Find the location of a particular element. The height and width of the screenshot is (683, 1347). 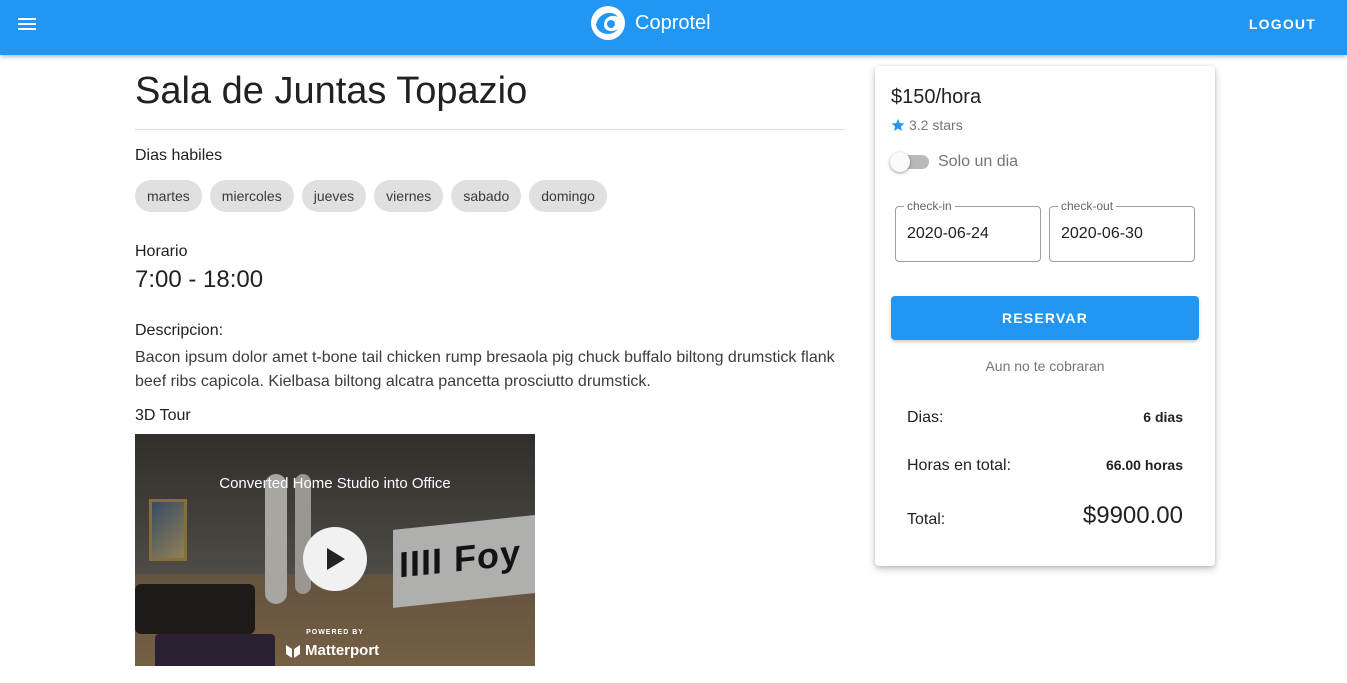

page-title: Sala de Juntas Topazio is located at coordinates (331, 91).